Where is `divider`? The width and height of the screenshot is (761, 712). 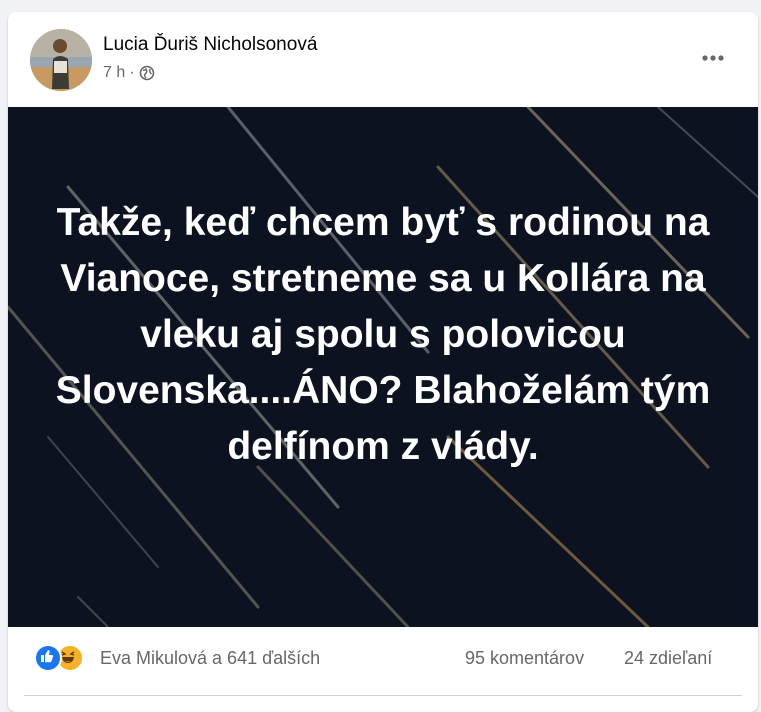 divider is located at coordinates (383, 695).